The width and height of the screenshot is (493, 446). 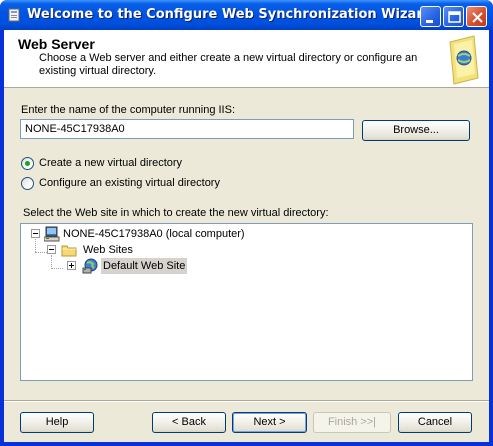 What do you see at coordinates (352, 422) in the screenshot?
I see `finish-button: Finish >>|` at bounding box center [352, 422].